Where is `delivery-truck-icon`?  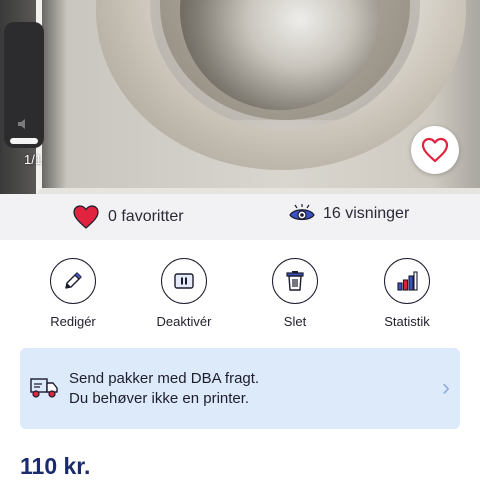 delivery-truck-icon is located at coordinates (44, 388).